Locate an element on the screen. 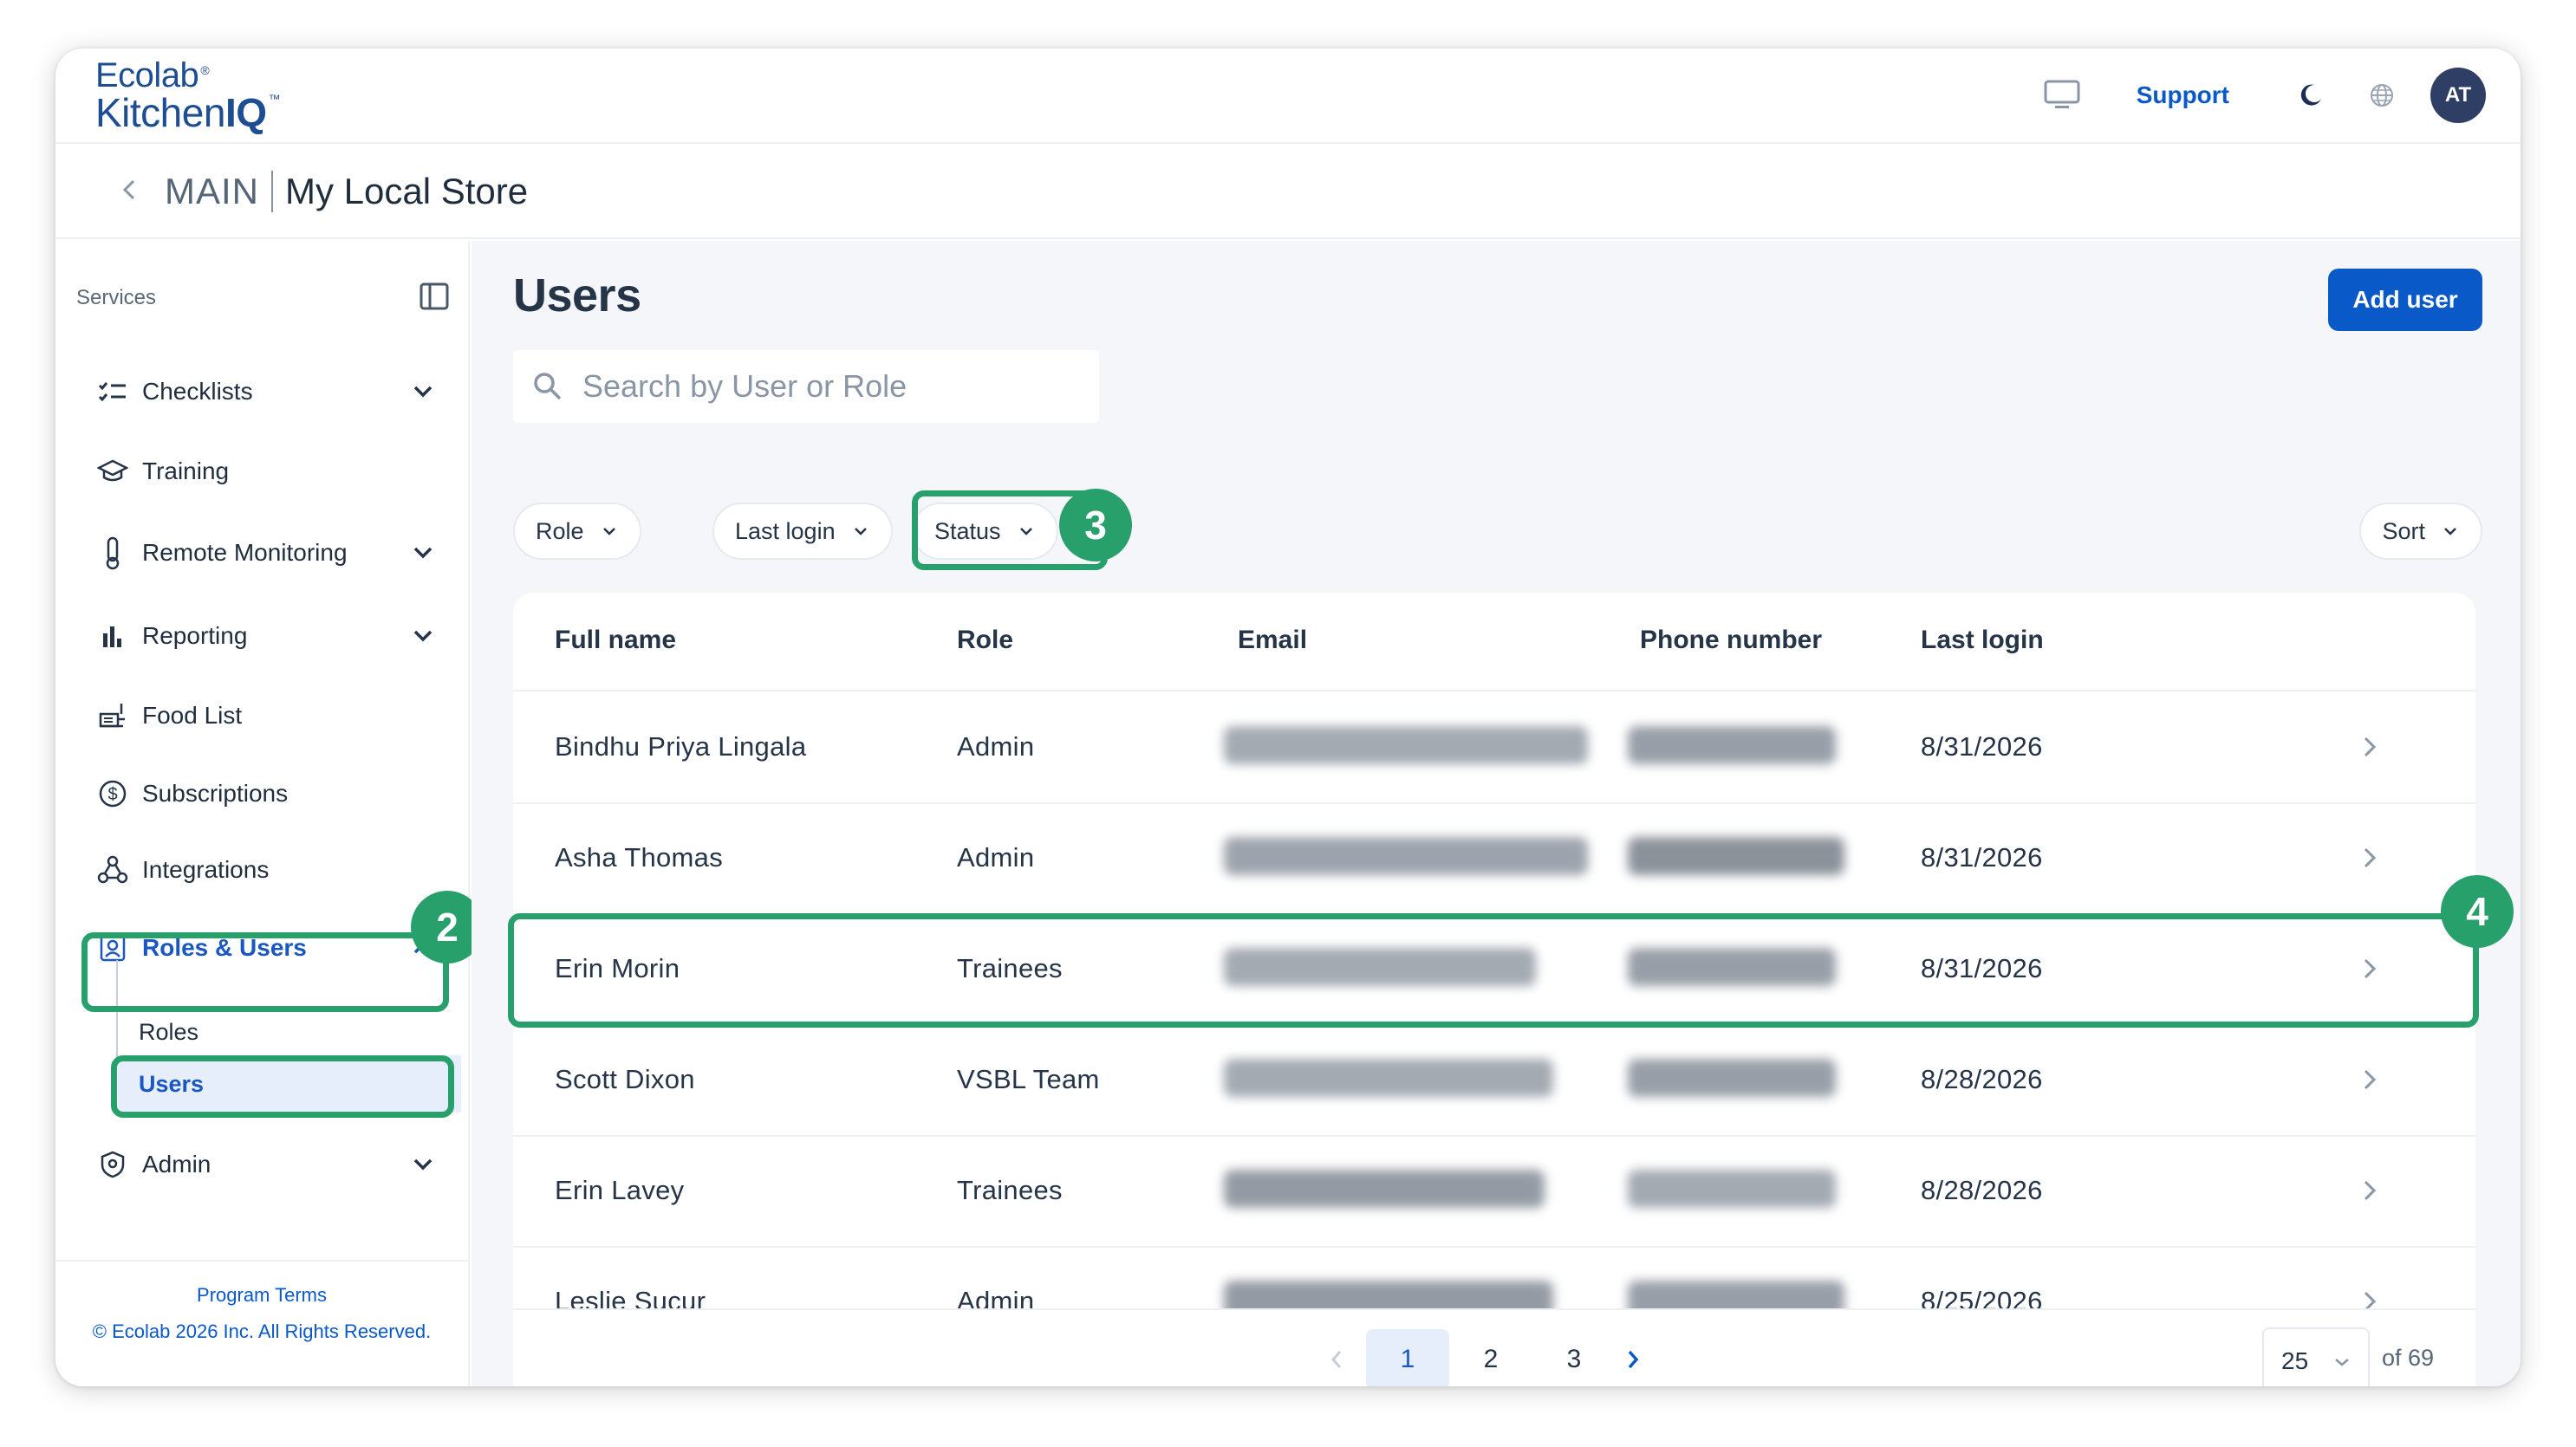 The image size is (2576, 1447). sidebar-item-reporting: Reporting is located at coordinates (267, 636).